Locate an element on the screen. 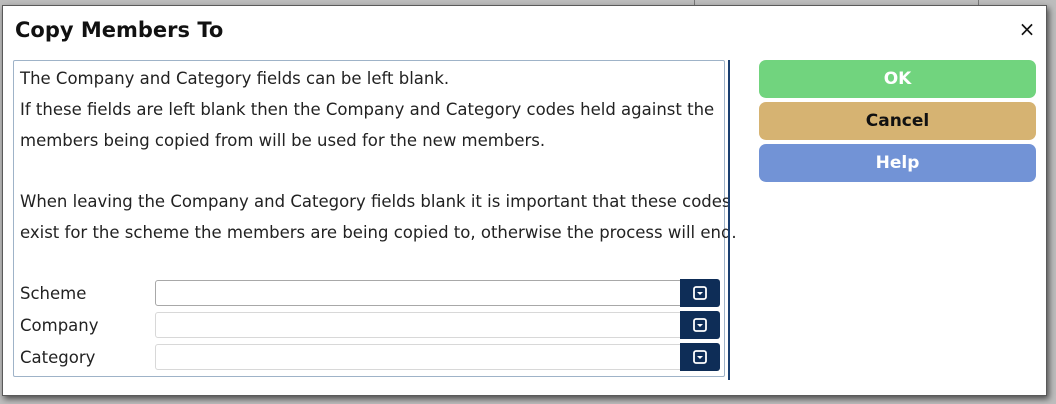  category-input is located at coordinates (418, 357).